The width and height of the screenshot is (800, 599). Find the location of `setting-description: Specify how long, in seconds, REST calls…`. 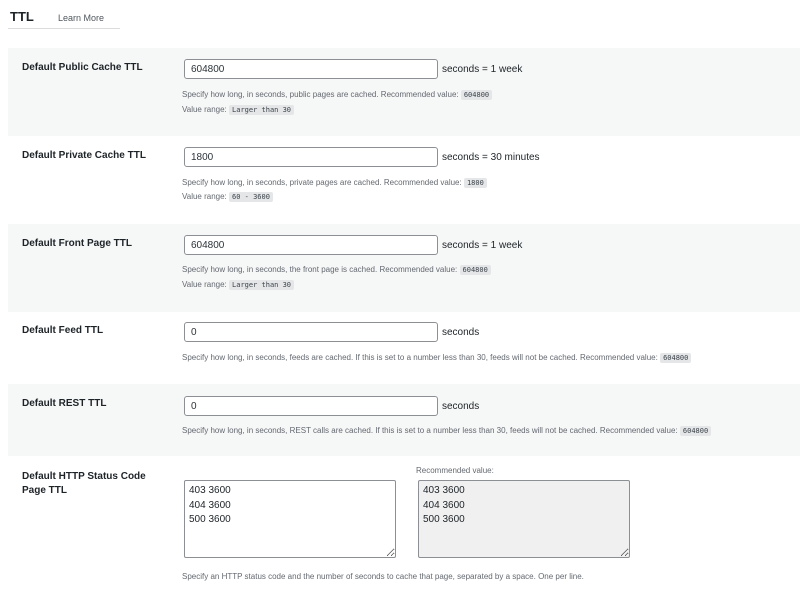

setting-description: Specify how long, in seconds, REST calls… is located at coordinates (447, 431).